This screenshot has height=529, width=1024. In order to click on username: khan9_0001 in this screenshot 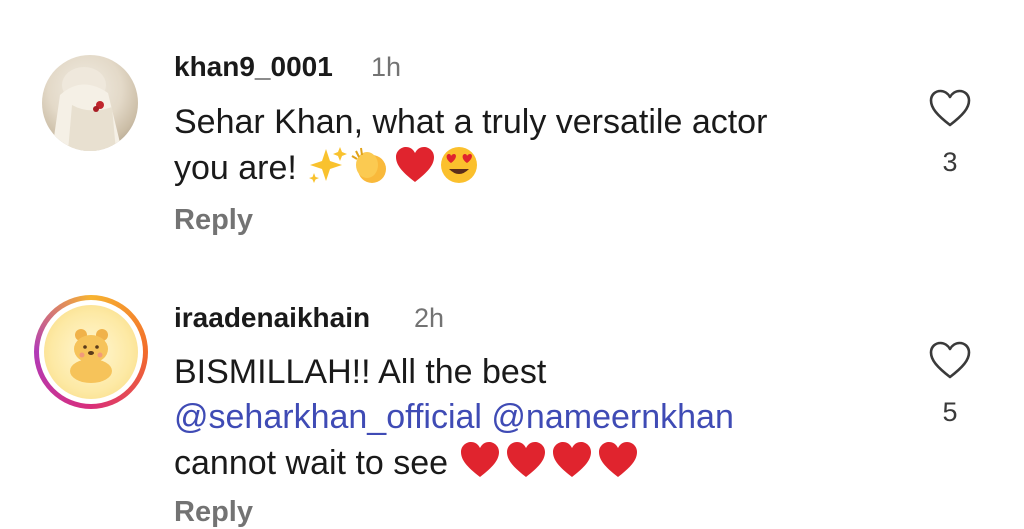, I will do `click(253, 67)`.